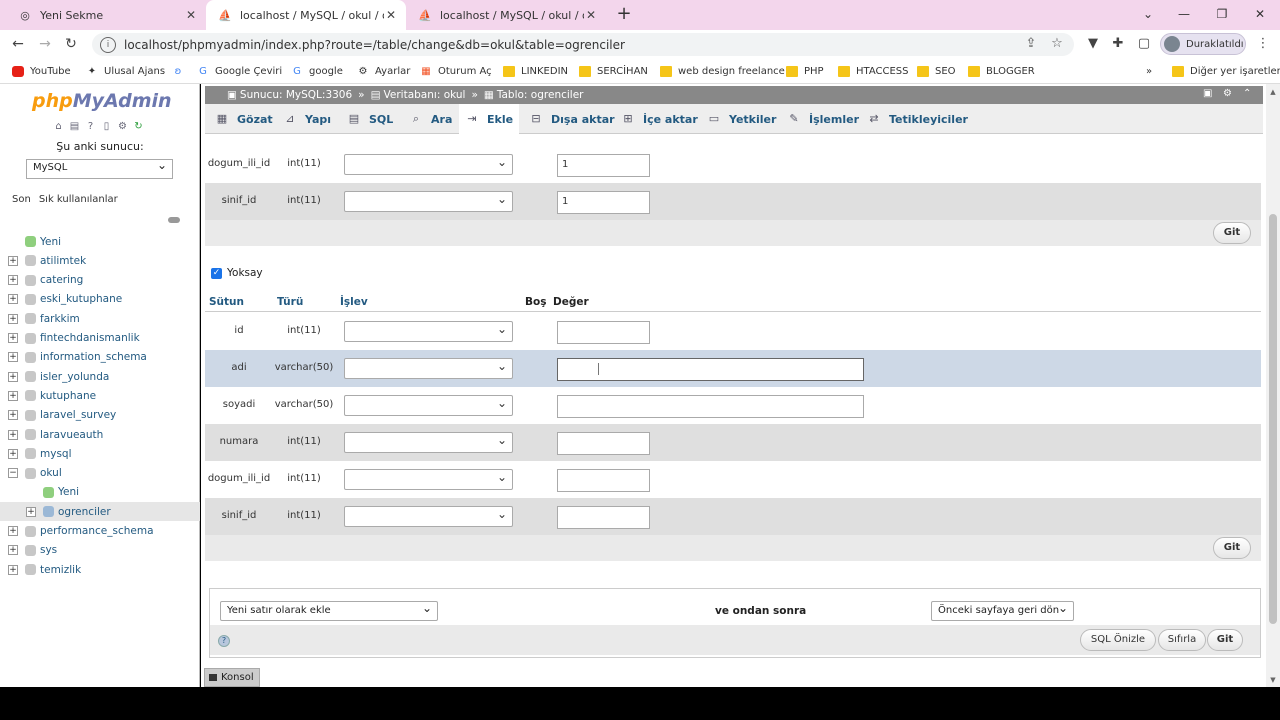  What do you see at coordinates (224, 641) in the screenshot?
I see `info-icon: ?` at bounding box center [224, 641].